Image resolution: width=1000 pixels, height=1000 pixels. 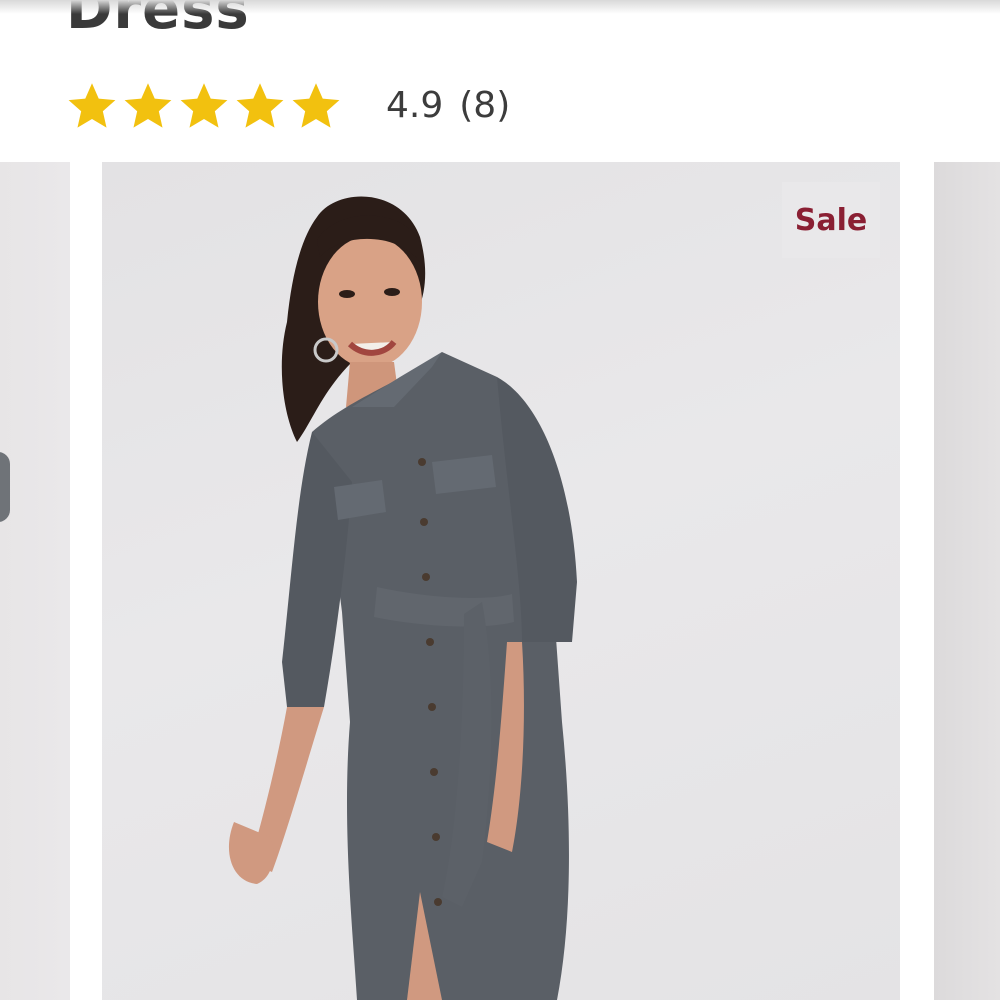 I want to click on review-count: (8), so click(x=484, y=106).